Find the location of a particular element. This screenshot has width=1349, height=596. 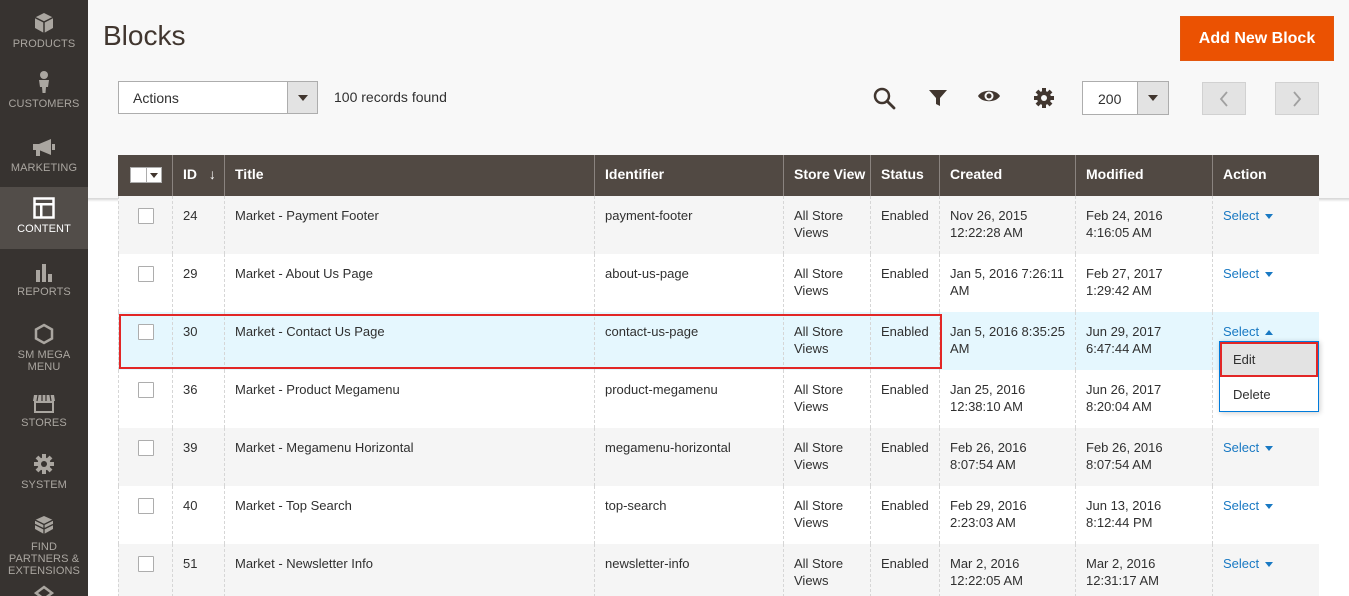

column-id-label: ID is located at coordinates (190, 174).